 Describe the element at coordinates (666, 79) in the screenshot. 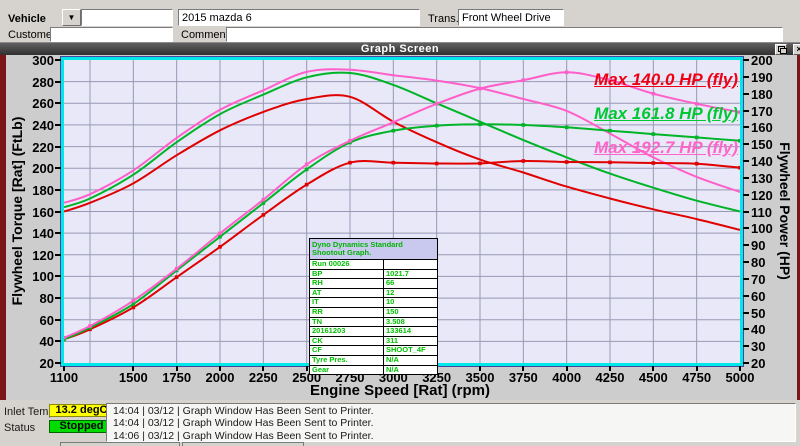

I see `legend-entry: Max 140.0 HP (fly)` at that location.